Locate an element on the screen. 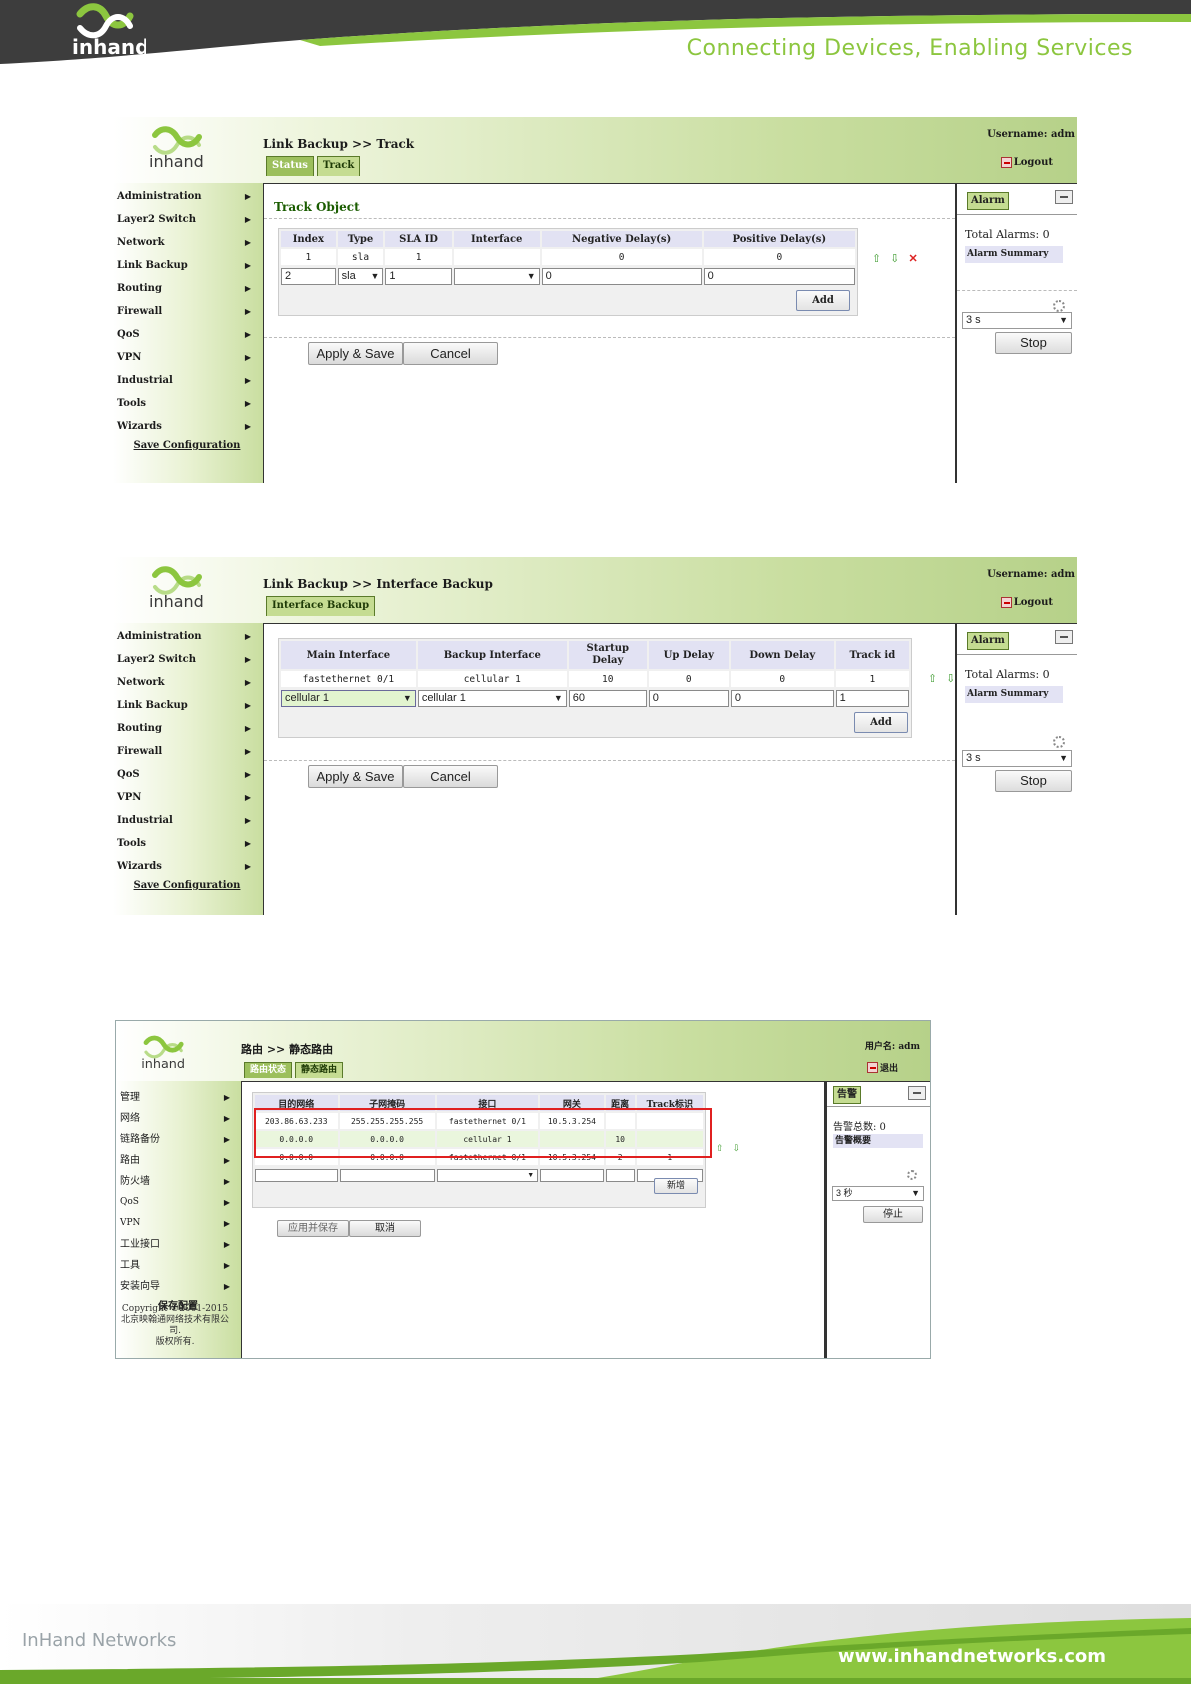 This screenshot has width=1191, height=1684. col-header: Backup Interface is located at coordinates (492, 655).